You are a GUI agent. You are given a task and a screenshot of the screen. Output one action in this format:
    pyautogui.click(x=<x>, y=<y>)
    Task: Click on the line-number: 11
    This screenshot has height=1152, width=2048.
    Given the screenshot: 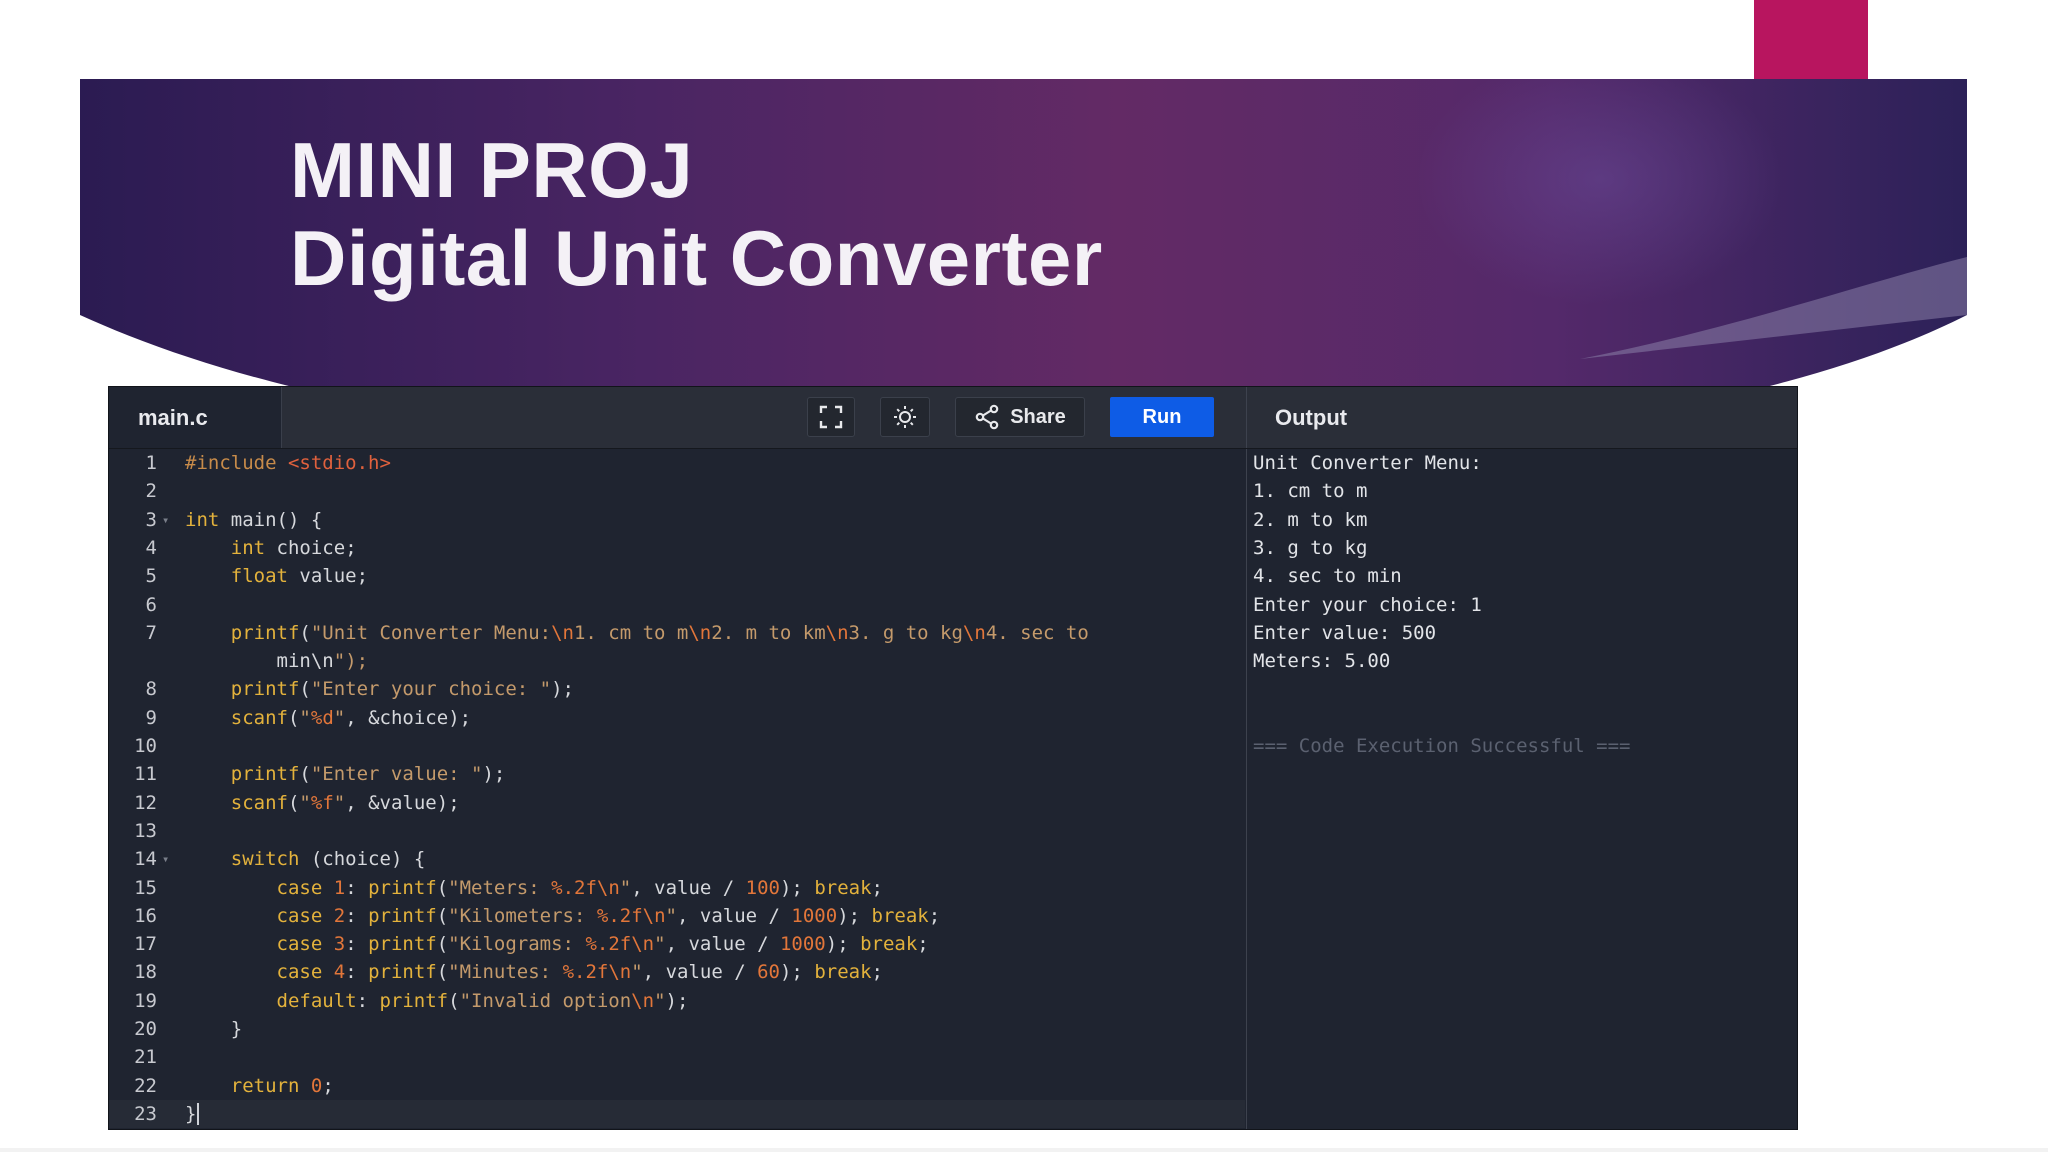 What is the action you would take?
    pyautogui.click(x=145, y=774)
    